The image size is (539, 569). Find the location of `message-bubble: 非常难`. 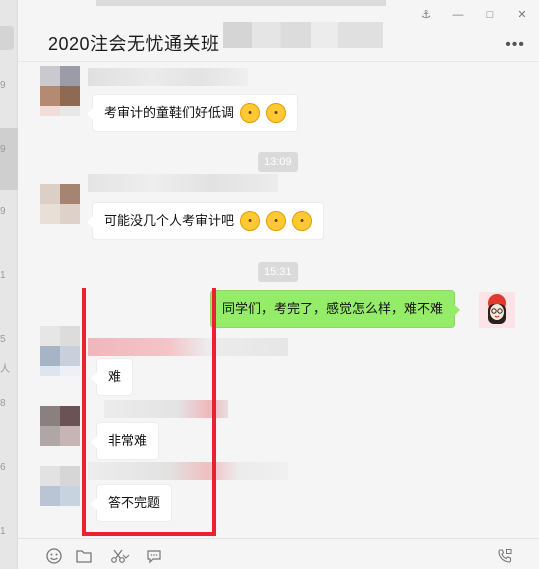

message-bubble: 非常难 is located at coordinates (125, 441).